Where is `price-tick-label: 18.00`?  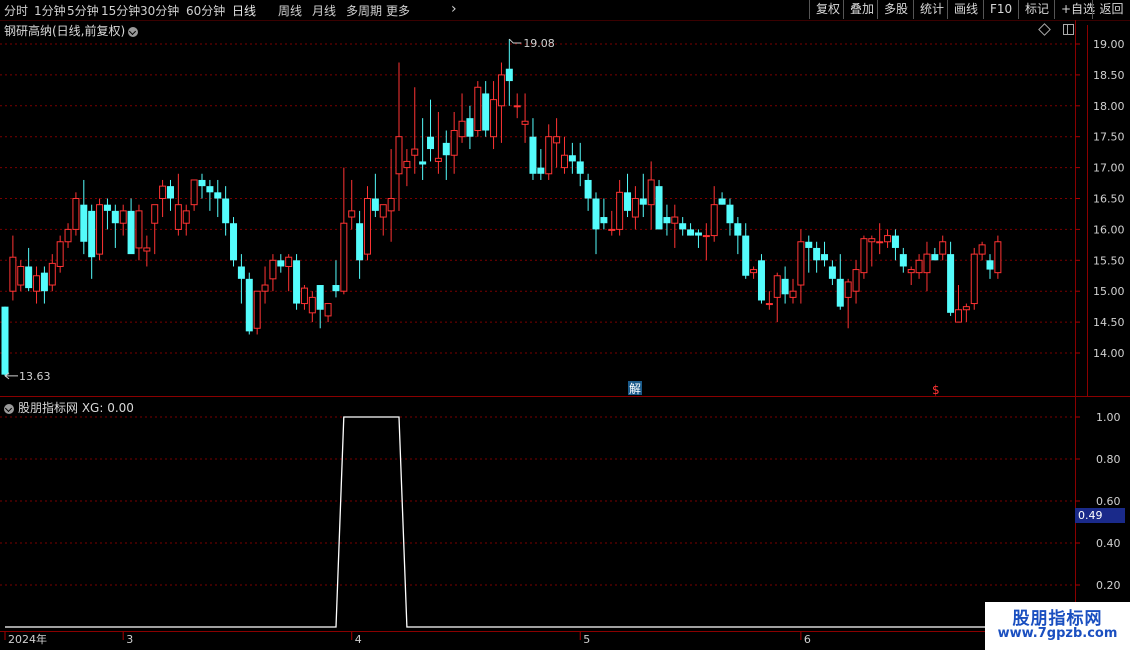
price-tick-label: 18.00 is located at coordinates (1109, 106).